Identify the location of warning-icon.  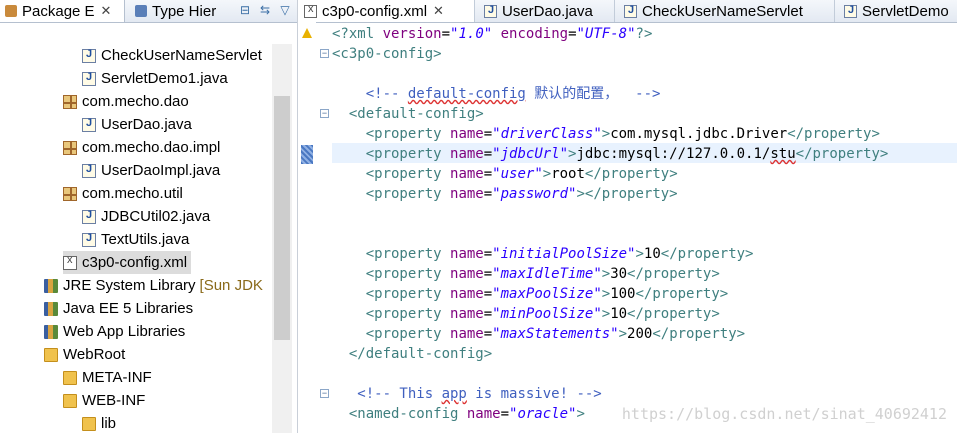
(307, 33).